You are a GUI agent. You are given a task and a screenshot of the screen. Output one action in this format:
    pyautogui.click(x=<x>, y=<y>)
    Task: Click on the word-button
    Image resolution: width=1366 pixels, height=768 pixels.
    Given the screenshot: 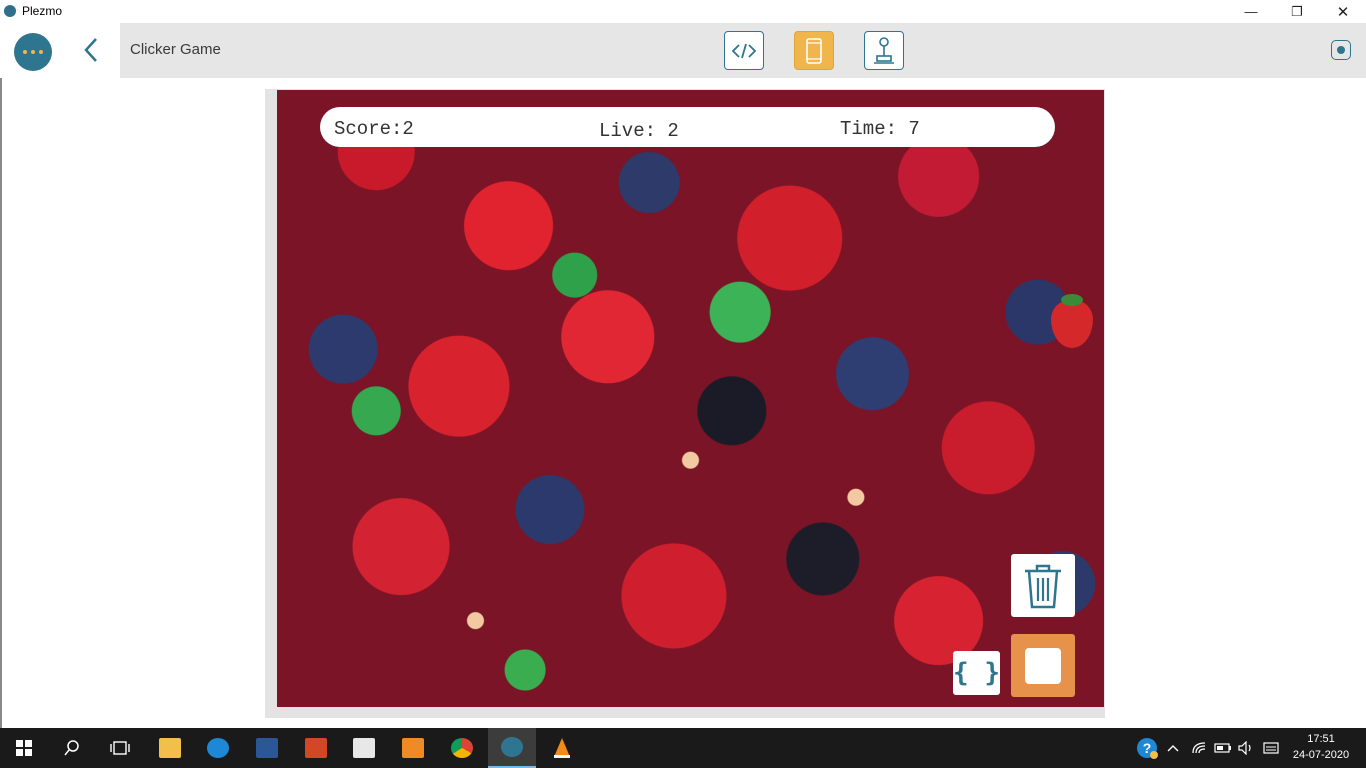 What is the action you would take?
    pyautogui.click(x=267, y=748)
    